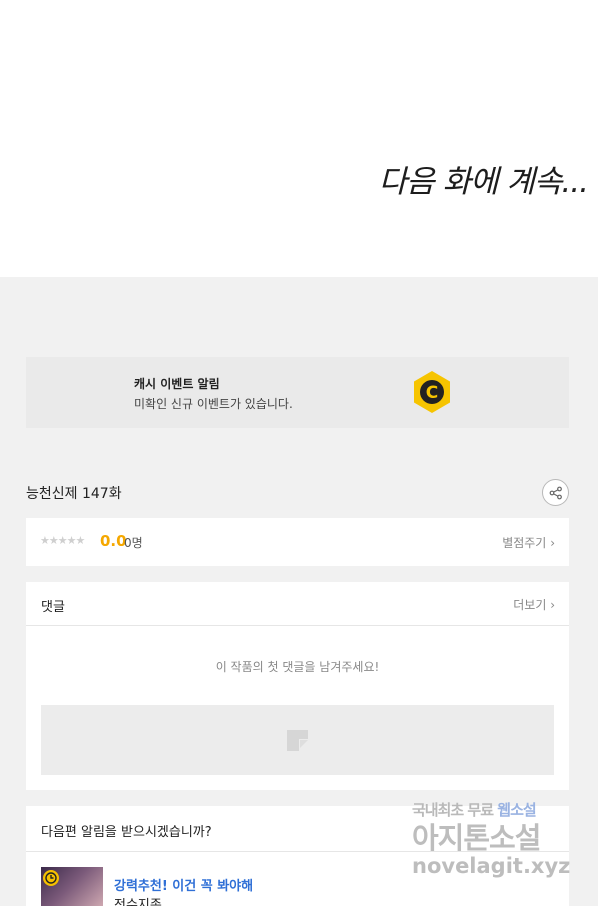 This screenshot has width=598, height=906. I want to click on recommend-thumbnail, so click(72, 886).